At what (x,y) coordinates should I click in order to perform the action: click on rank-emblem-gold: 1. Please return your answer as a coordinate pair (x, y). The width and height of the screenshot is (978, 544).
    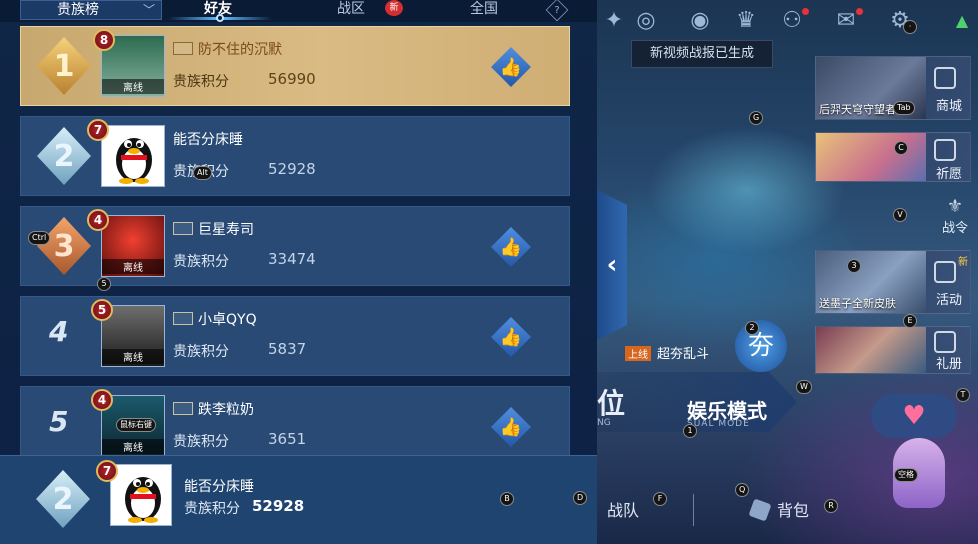
    Looking at the image, I should click on (64, 66).